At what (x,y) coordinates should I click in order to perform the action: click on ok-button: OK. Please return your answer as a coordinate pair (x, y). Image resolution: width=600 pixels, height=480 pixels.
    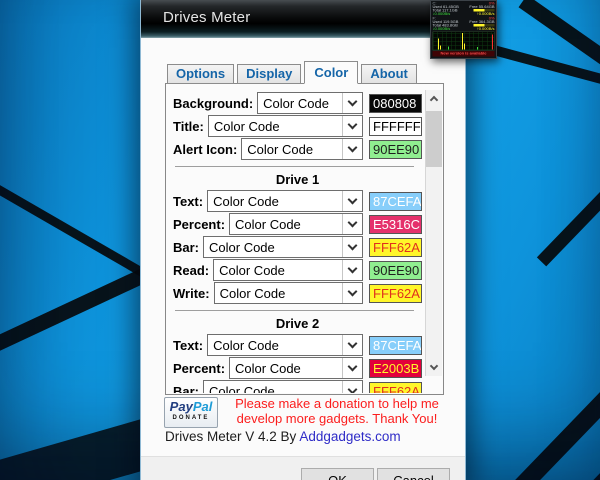
    Looking at the image, I should click on (337, 474).